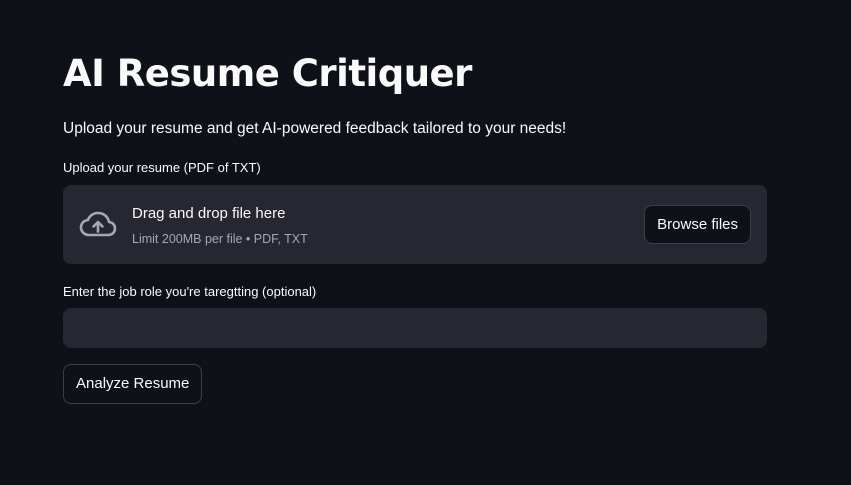 This screenshot has height=485, width=851. Describe the element at coordinates (697, 224) in the screenshot. I see `browse-files-button: Browse files` at that location.